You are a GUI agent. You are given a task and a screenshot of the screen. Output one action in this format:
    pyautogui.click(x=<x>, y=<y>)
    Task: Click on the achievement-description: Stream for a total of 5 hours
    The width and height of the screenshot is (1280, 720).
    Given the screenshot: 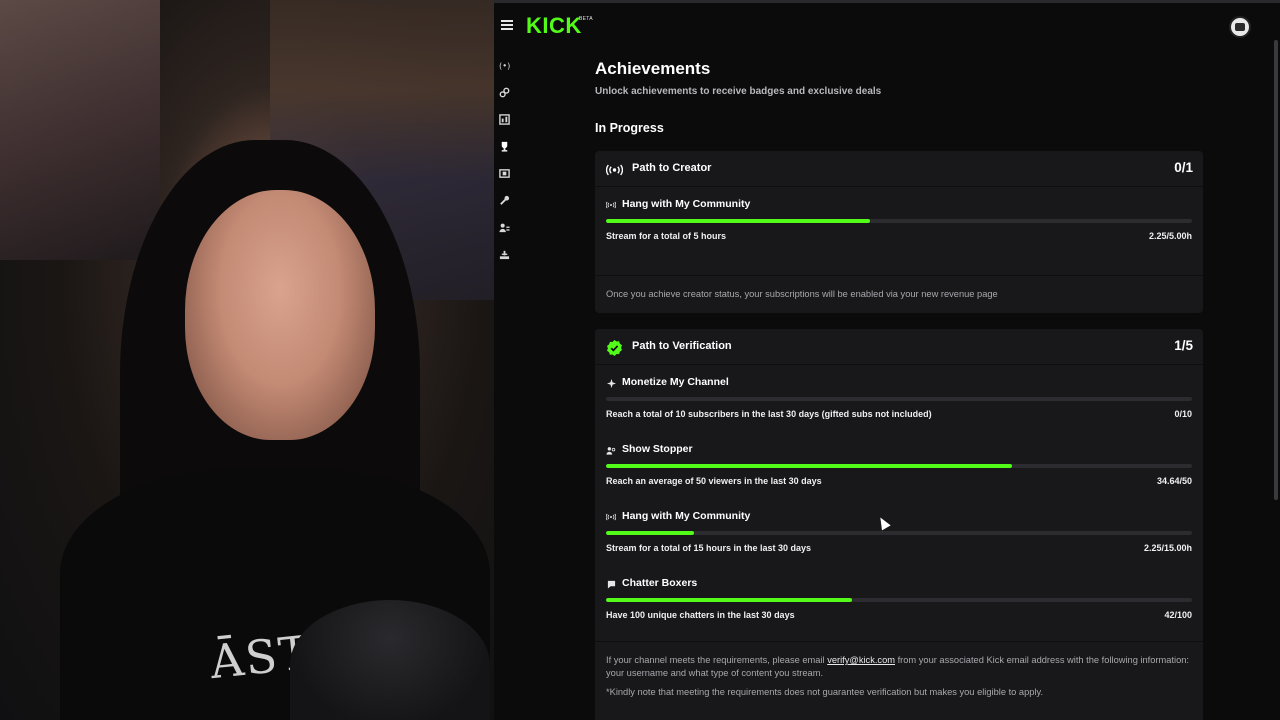 What is the action you would take?
    pyautogui.click(x=666, y=236)
    